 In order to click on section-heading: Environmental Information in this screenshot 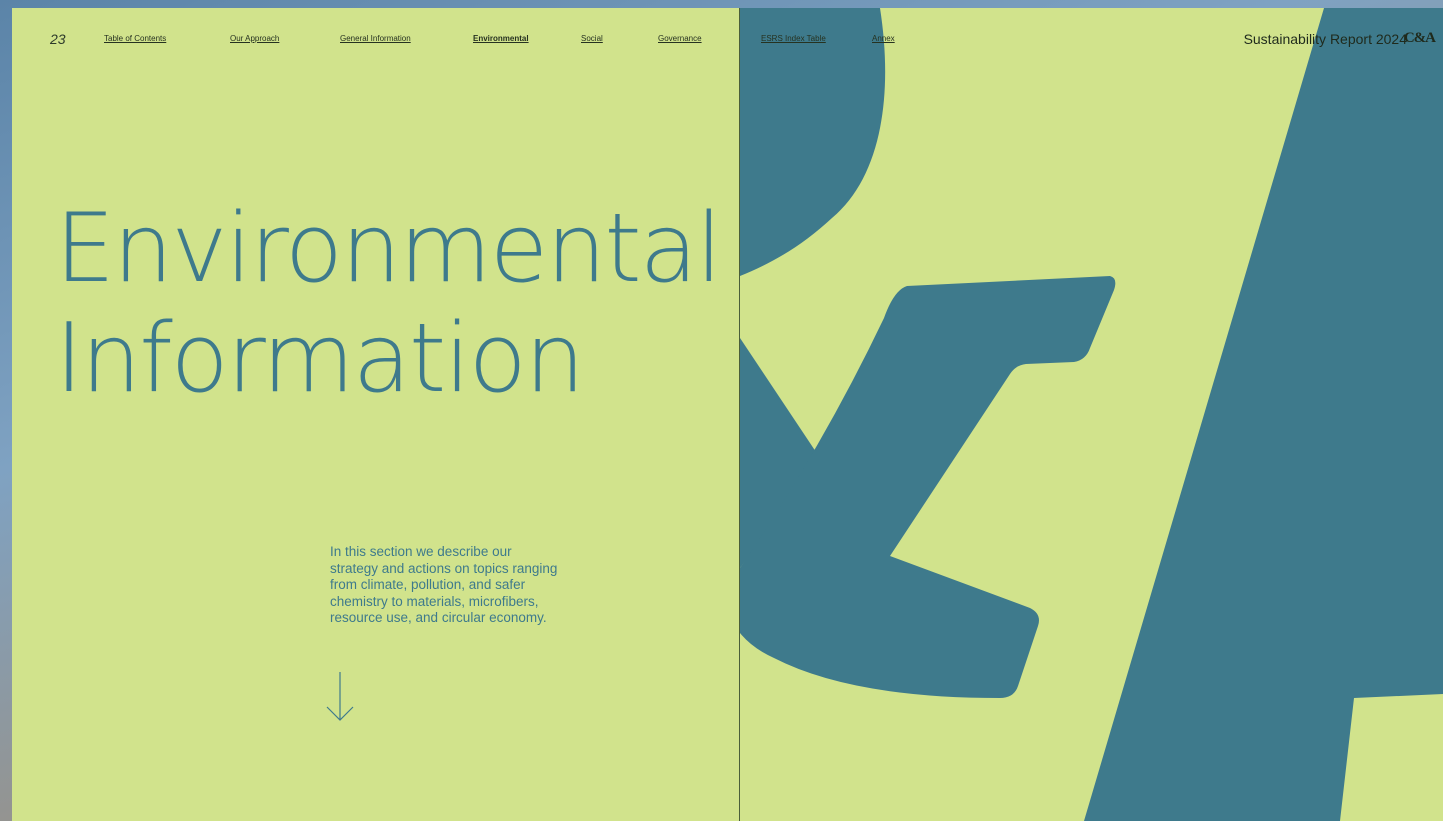, I will do `click(388, 304)`.